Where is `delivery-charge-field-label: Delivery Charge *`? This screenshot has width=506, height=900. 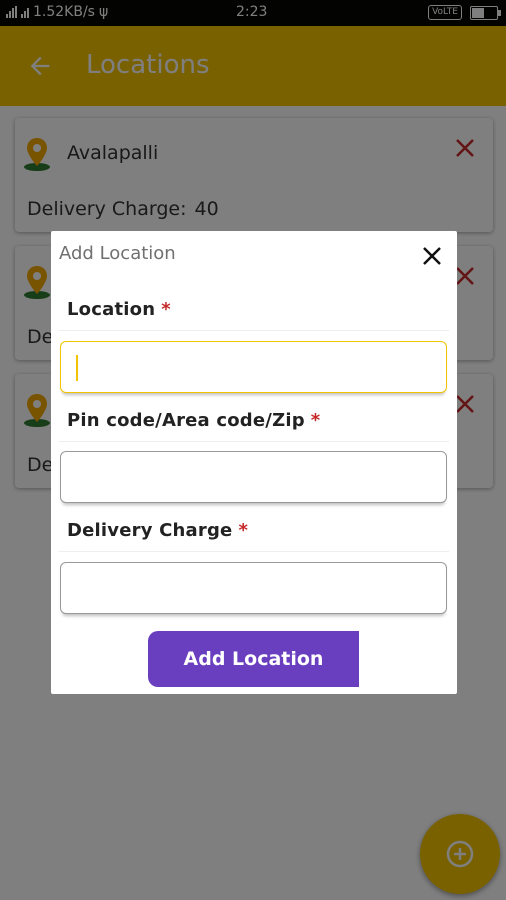
delivery-charge-field-label: Delivery Charge * is located at coordinates (157, 530).